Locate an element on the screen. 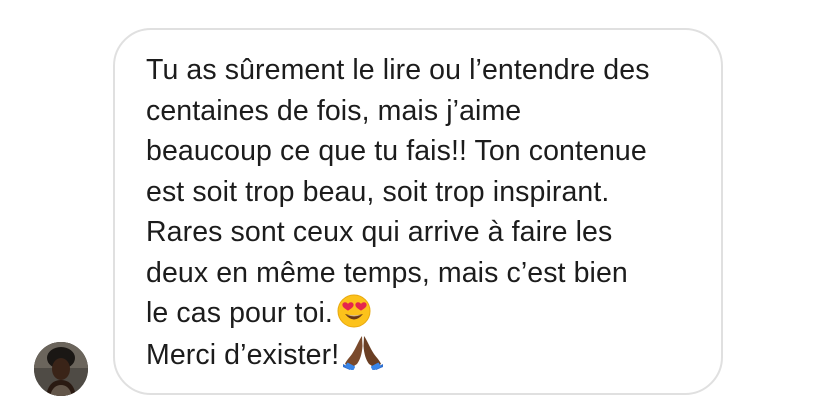  message-line: Merci d’exister! is located at coordinates (243, 354).